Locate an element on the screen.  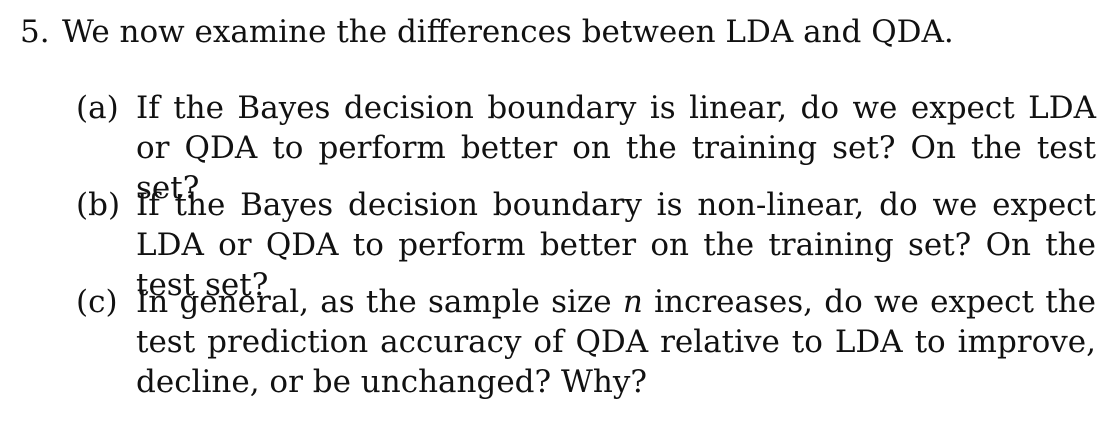
subquestion-text-before: In general, as the sample size is located at coordinates (374, 302).